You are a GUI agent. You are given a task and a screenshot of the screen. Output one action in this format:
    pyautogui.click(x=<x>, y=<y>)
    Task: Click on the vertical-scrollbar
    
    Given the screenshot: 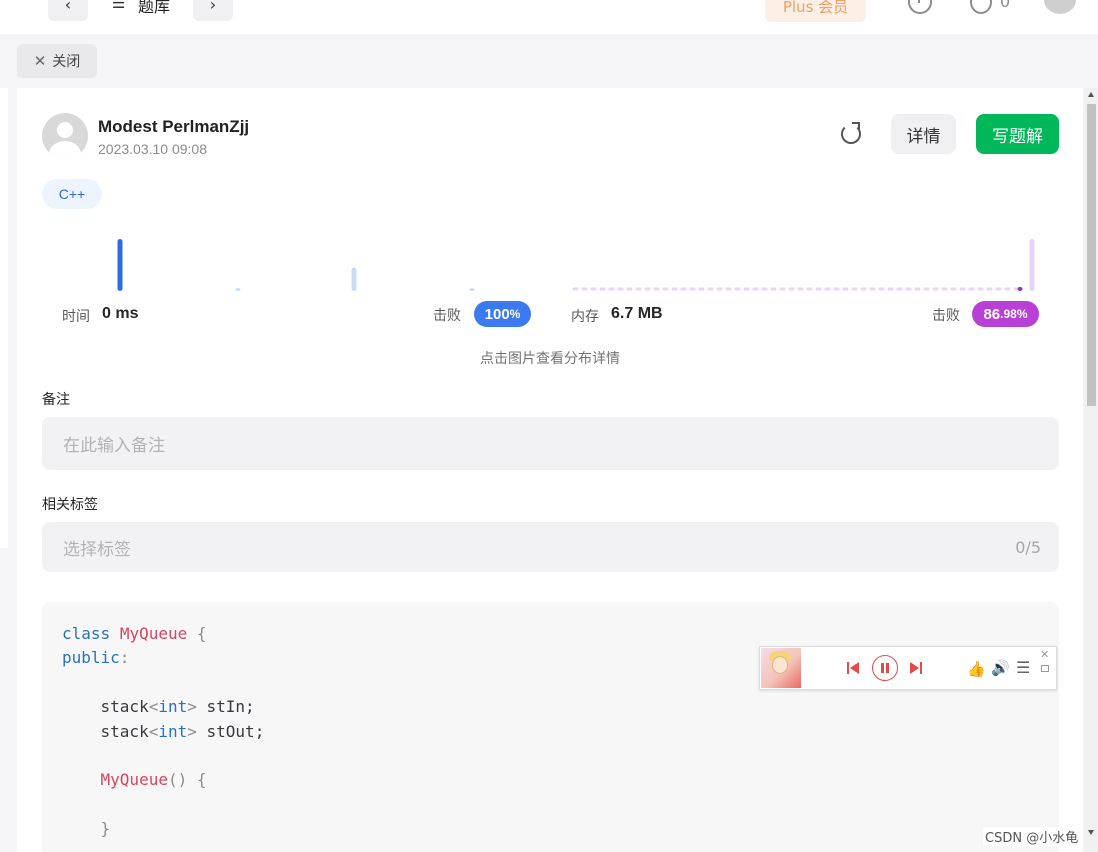 What is the action you would take?
    pyautogui.click(x=1091, y=470)
    